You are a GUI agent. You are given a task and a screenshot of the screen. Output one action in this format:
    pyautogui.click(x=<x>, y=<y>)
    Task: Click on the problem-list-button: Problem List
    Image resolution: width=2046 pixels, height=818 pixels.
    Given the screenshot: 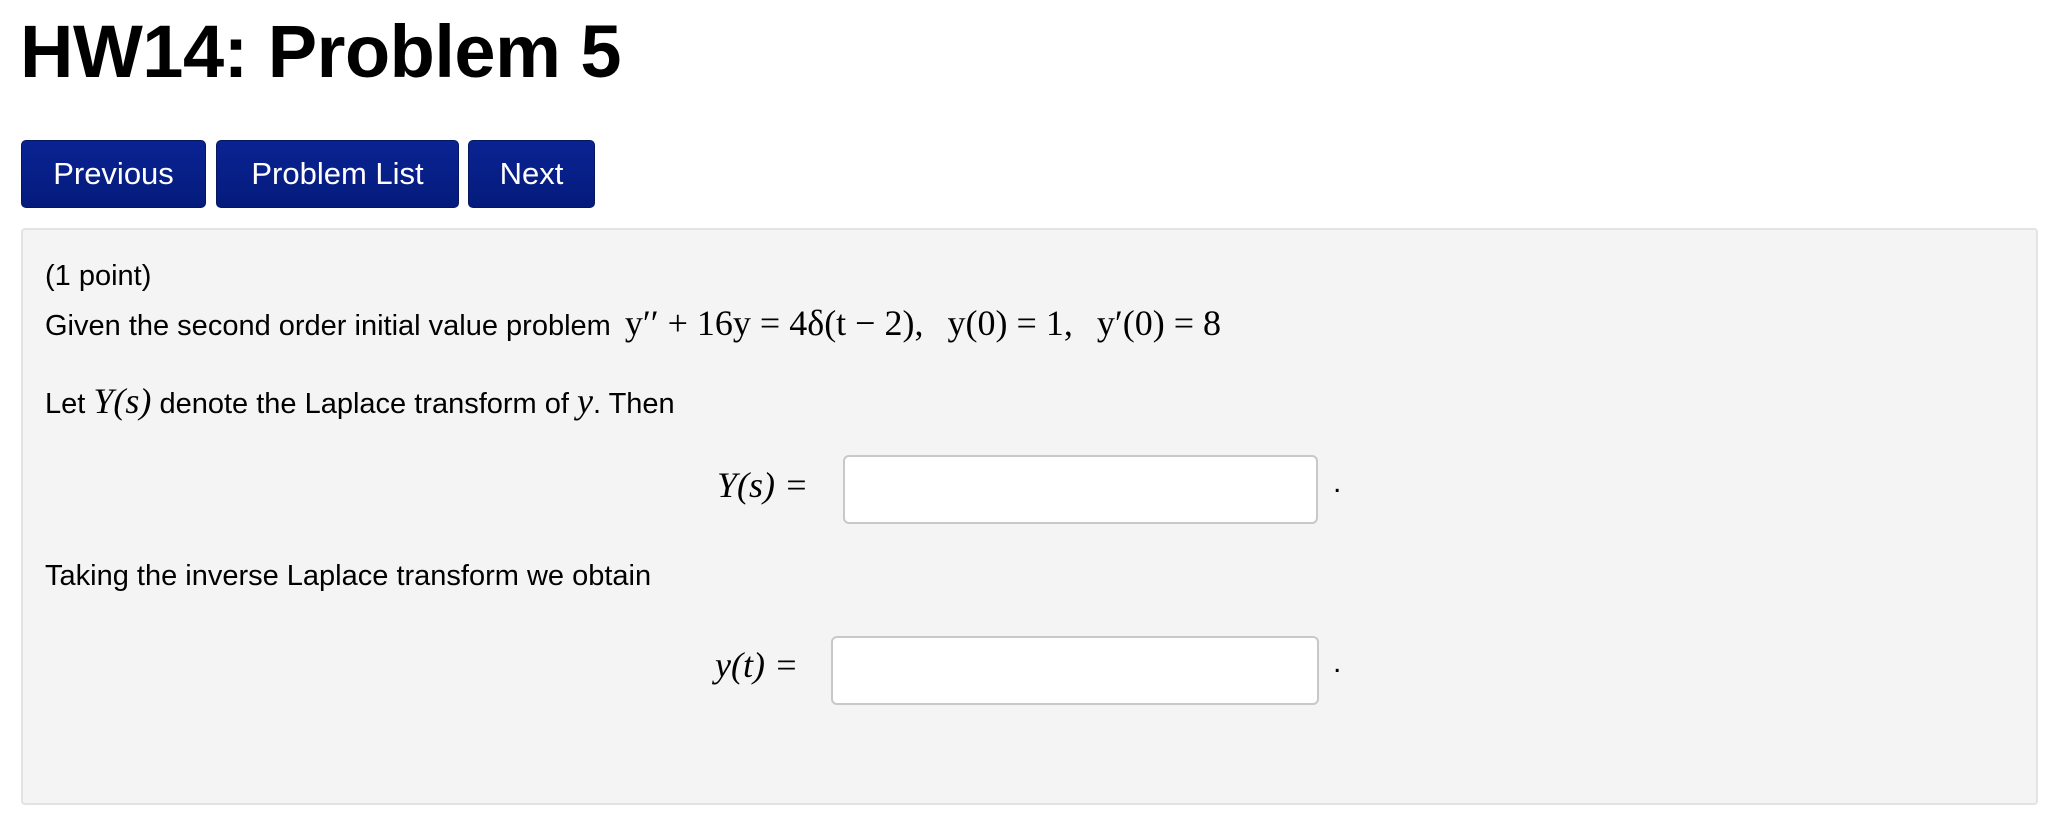 What is the action you would take?
    pyautogui.click(x=337, y=174)
    